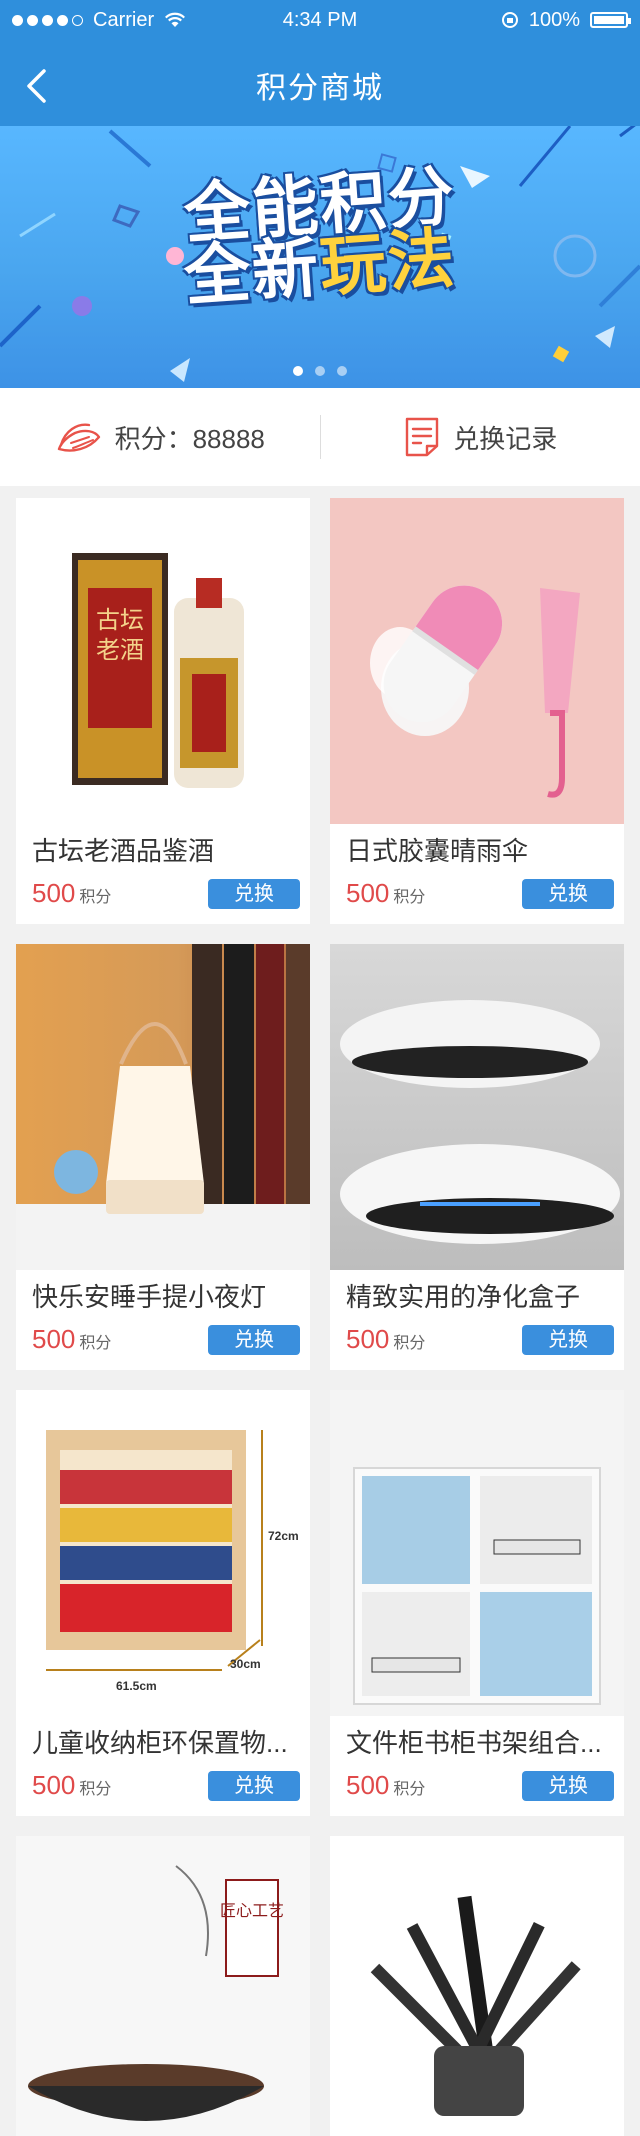  I want to click on product-image-knife-set, so click(477, 1986).